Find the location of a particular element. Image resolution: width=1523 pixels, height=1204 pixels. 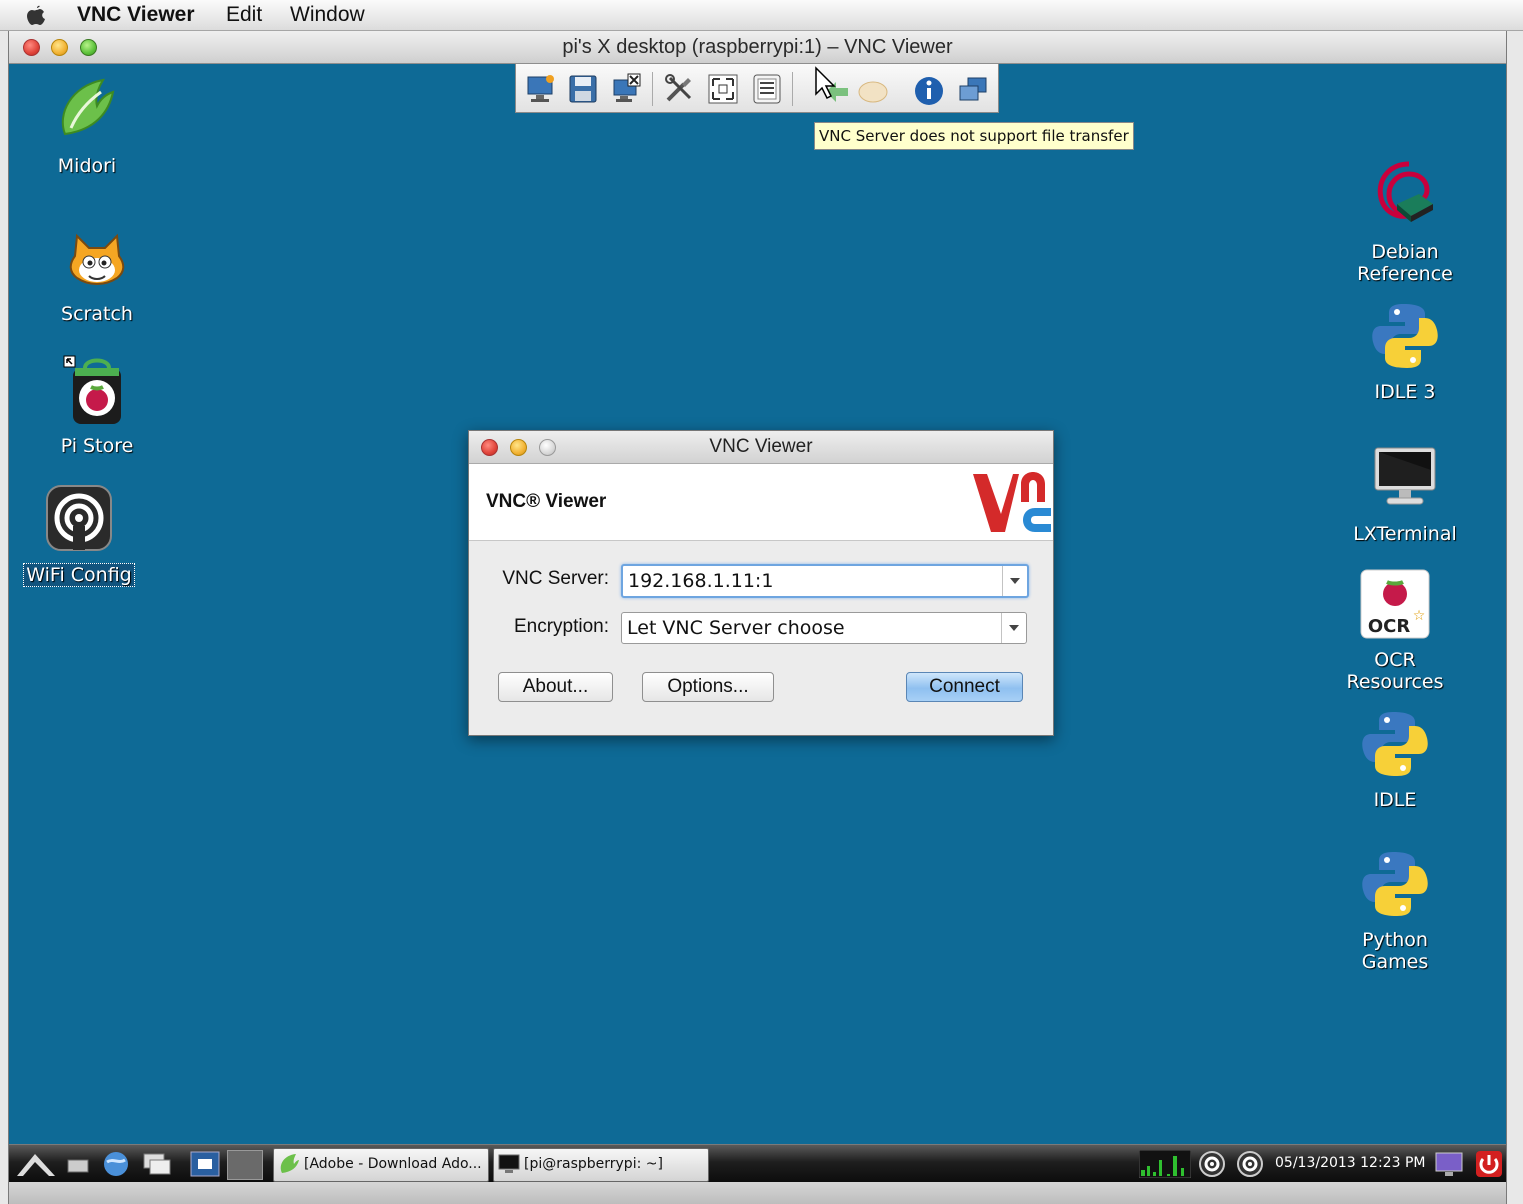

taskbar-clock: 05/13/2013 12:23 PM is located at coordinates (1350, 1163).